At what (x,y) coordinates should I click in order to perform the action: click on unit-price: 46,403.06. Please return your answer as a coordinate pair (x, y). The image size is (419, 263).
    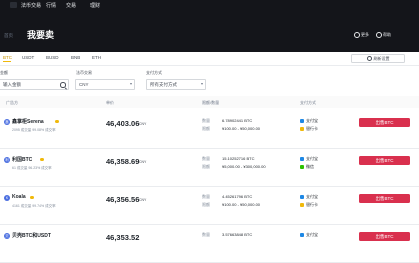
    Looking at the image, I should click on (123, 123).